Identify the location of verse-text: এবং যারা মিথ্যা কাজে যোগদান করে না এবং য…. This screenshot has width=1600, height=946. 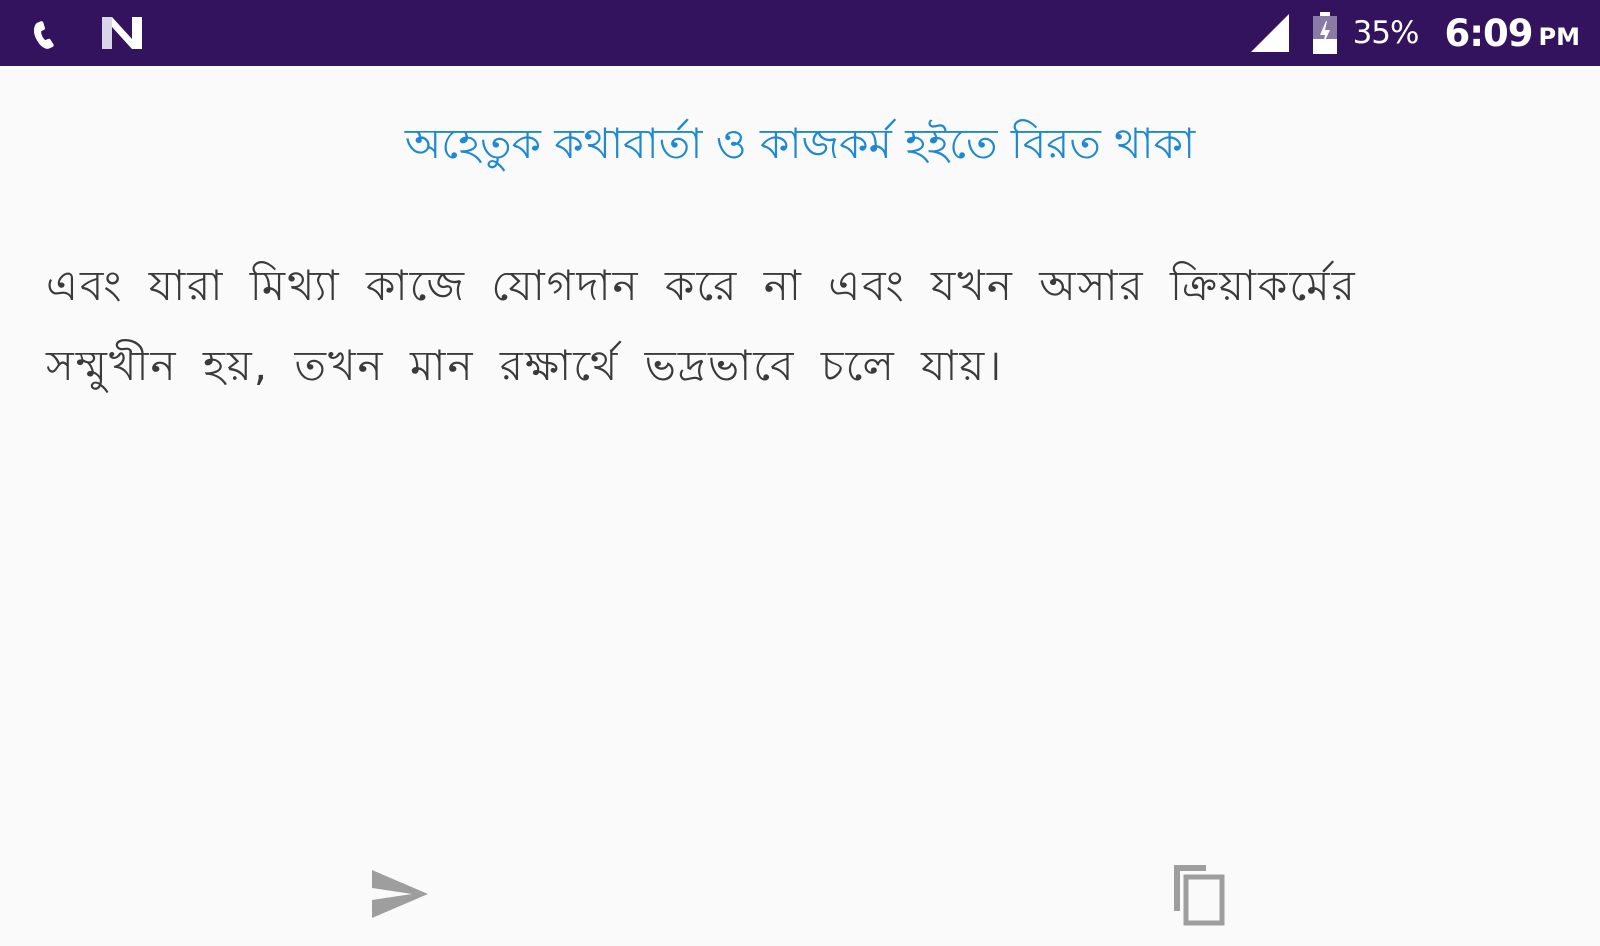
(701, 325).